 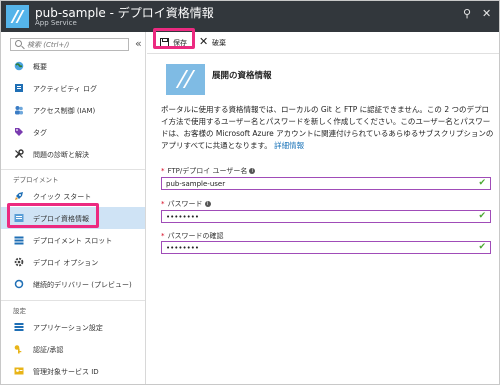 What do you see at coordinates (17, 16) in the screenshot?
I see `app-service-logo-icon` at bounding box center [17, 16].